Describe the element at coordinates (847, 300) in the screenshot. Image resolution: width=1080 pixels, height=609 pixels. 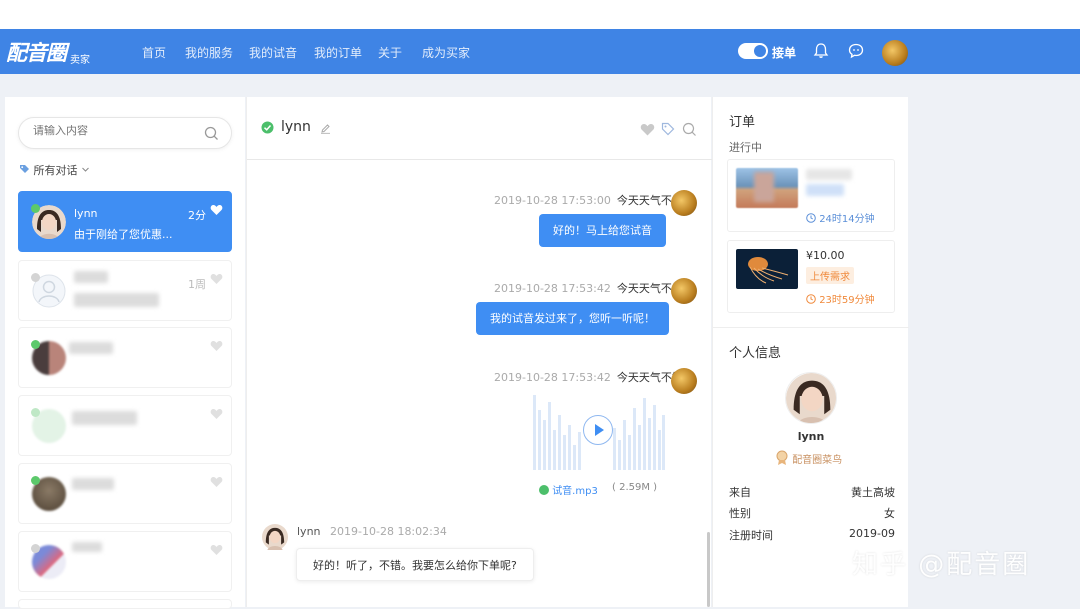
I see `order-timer-text: 23时59分钟` at that location.